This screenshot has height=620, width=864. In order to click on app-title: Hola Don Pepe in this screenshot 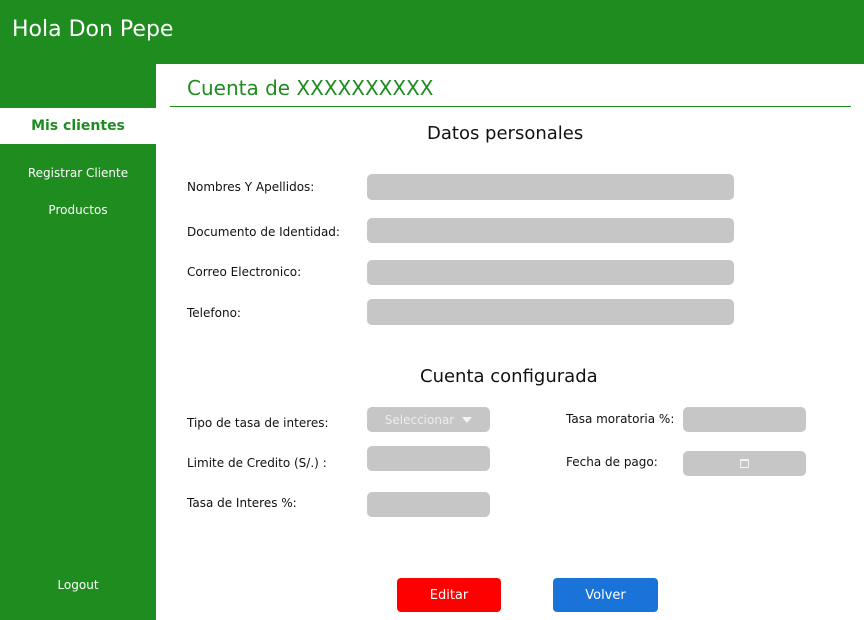, I will do `click(93, 29)`.